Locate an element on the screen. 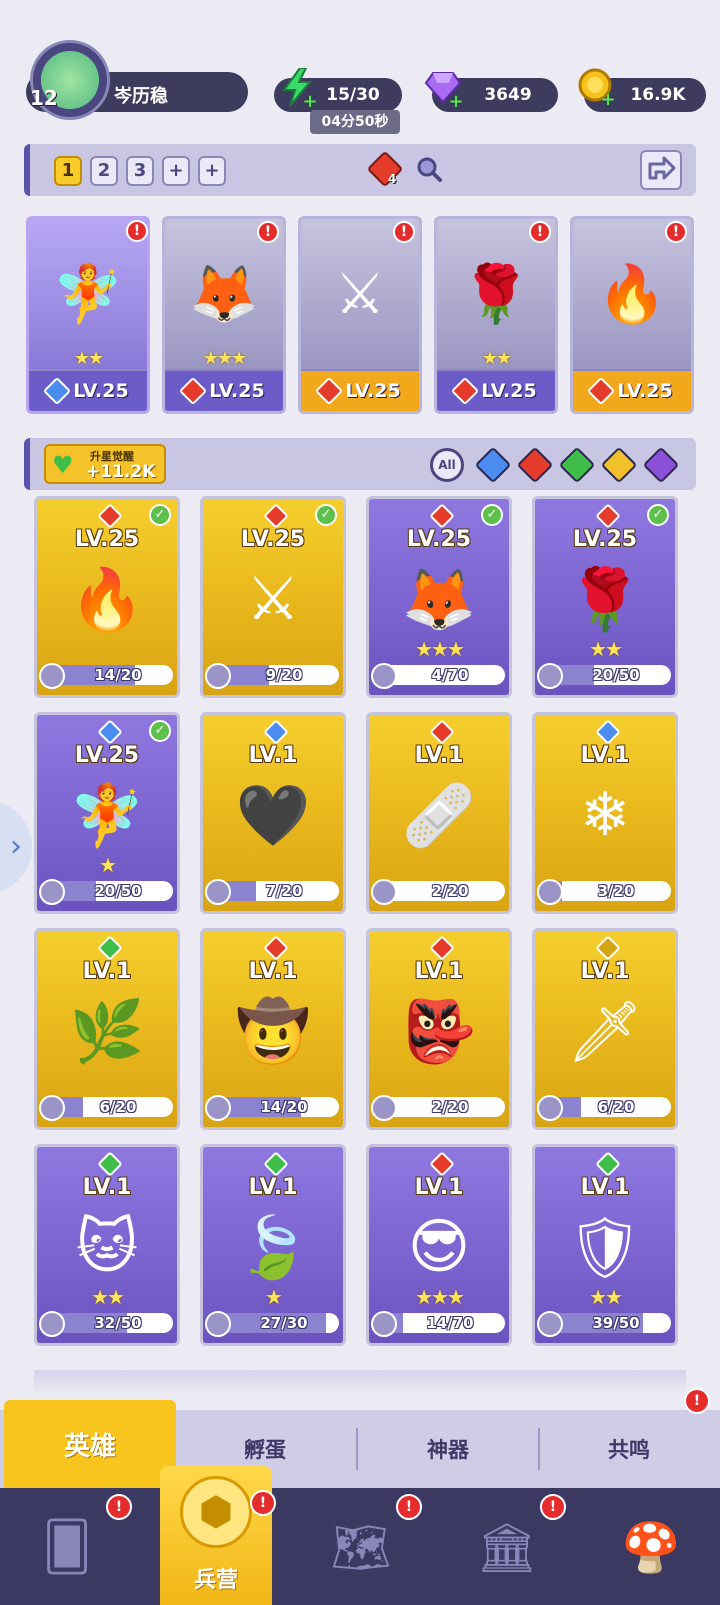  hero-card: 🤠 LV.1 14/20 is located at coordinates (273, 1029).